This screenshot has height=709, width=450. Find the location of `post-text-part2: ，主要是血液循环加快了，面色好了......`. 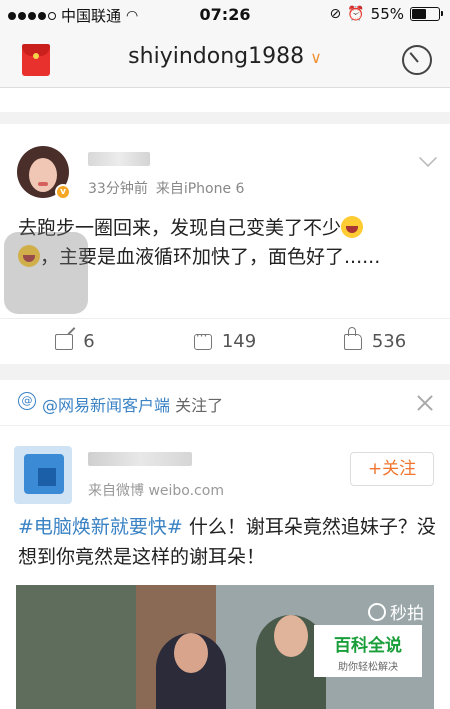

post-text-part2: ，主要是血液循环加快了，面色好了...... is located at coordinates (210, 257).